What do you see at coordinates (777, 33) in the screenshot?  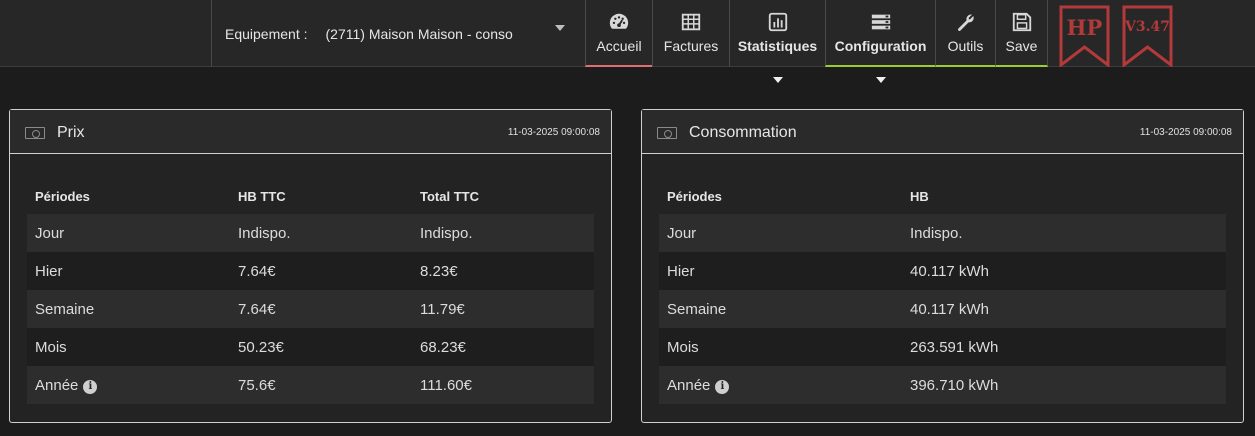 I see `nav-statistiques-button: Statistiques` at bounding box center [777, 33].